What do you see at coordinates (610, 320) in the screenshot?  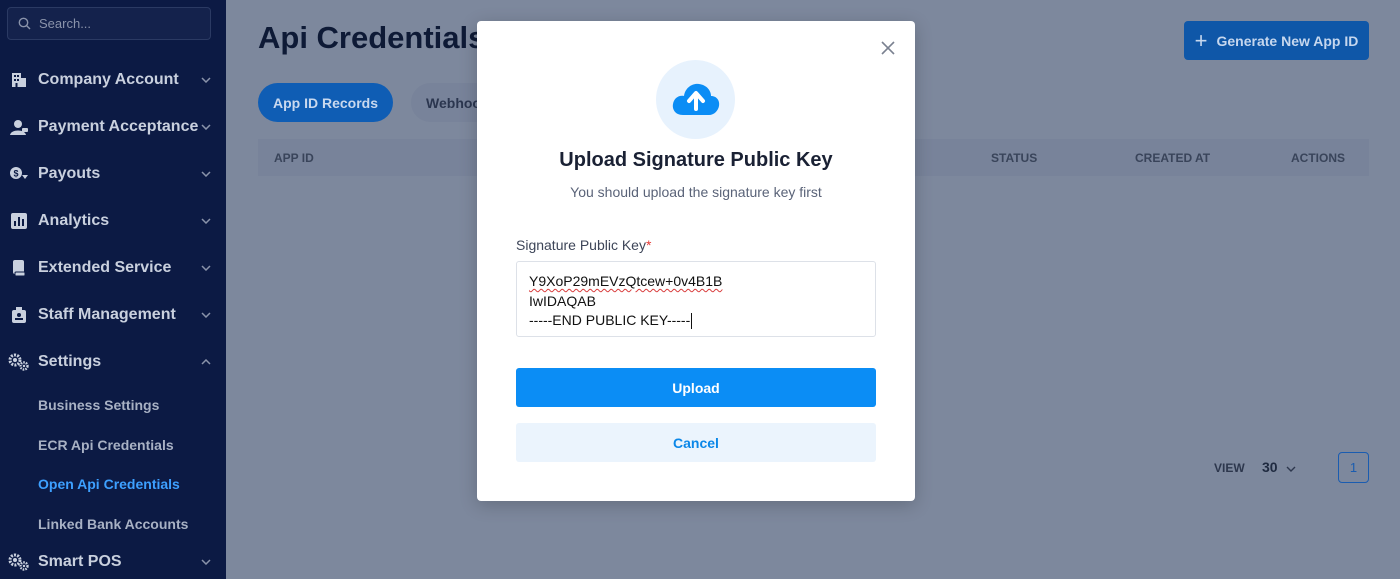 I see `key-line-3: -----END PUBLIC KEY-----` at bounding box center [610, 320].